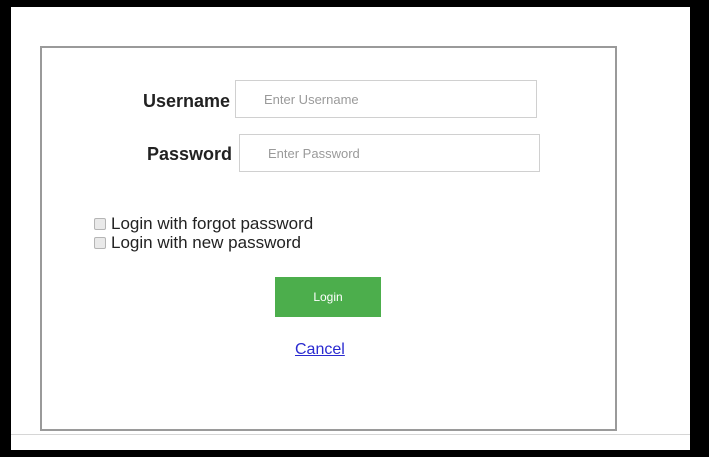  I want to click on new-password-option: Login with new password, so click(197, 243).